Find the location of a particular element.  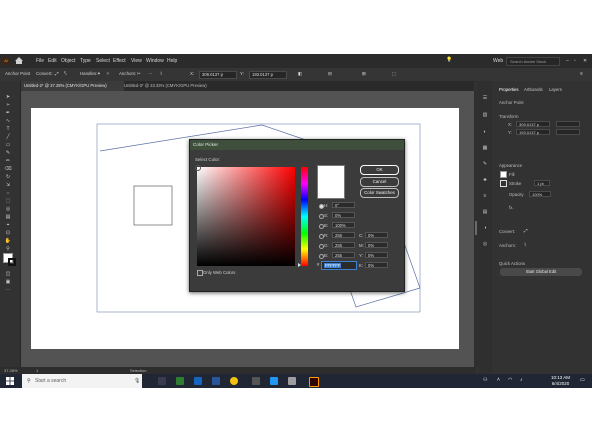

y-label-cmyk: Y: is located at coordinates (361, 255).